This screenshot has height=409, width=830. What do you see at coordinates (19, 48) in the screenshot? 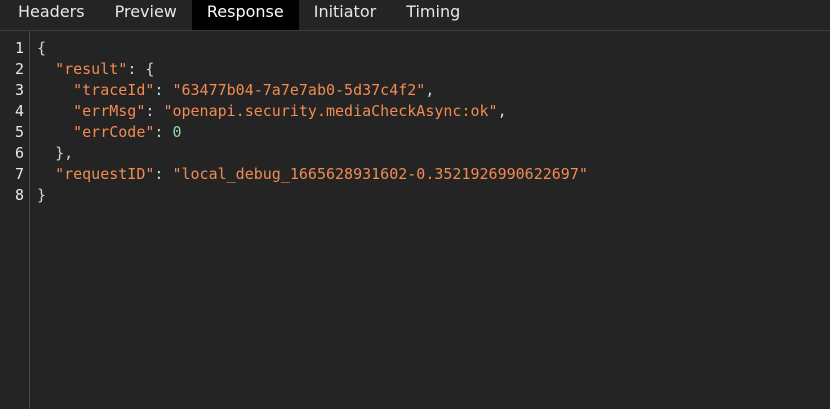
I see `line-number: 1` at bounding box center [19, 48].